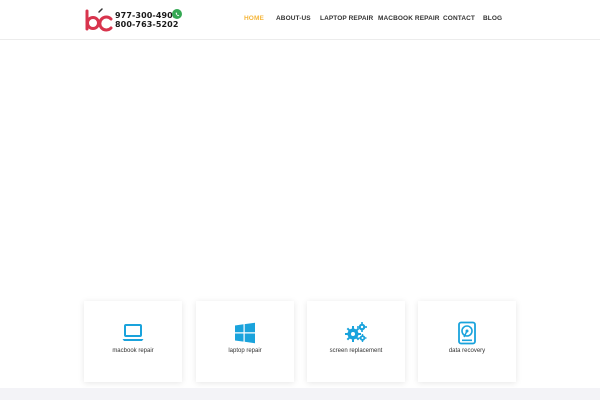 The height and width of the screenshot is (400, 600). I want to click on service-label: data recovery, so click(467, 351).